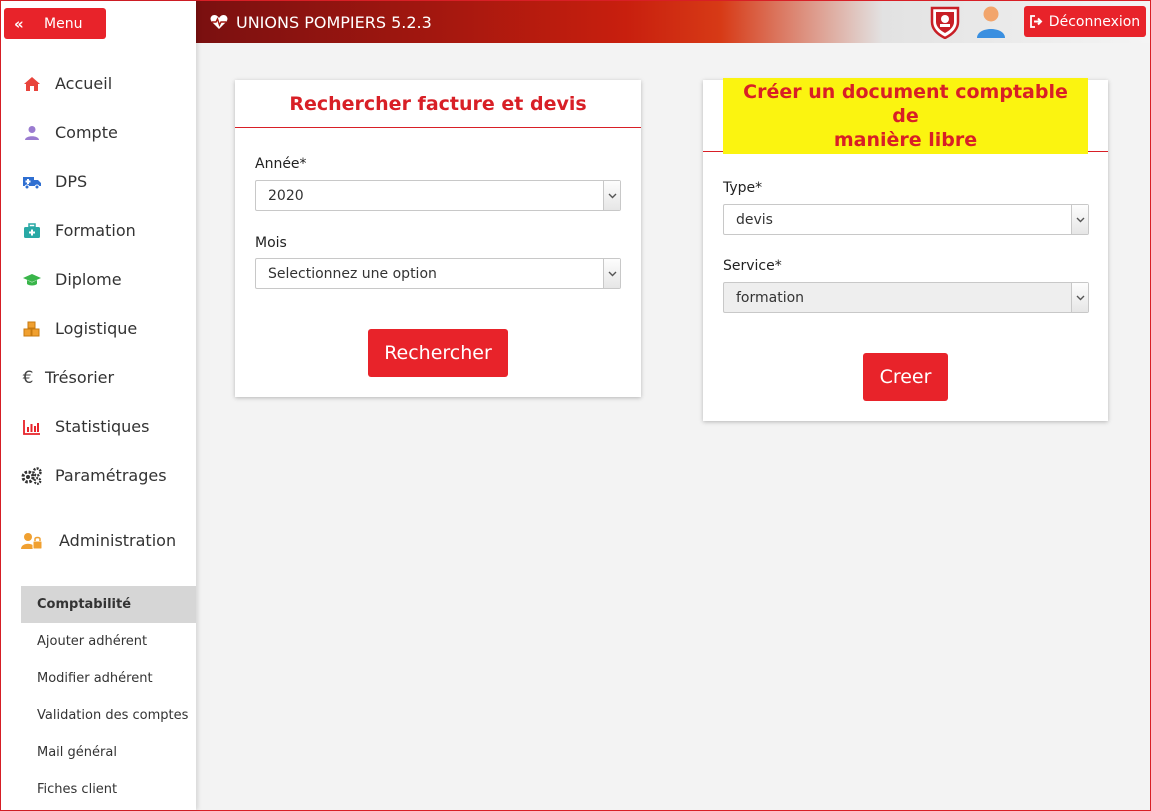 The image size is (1151, 811). Describe the element at coordinates (32, 329) in the screenshot. I see `cubes-icon` at that location.